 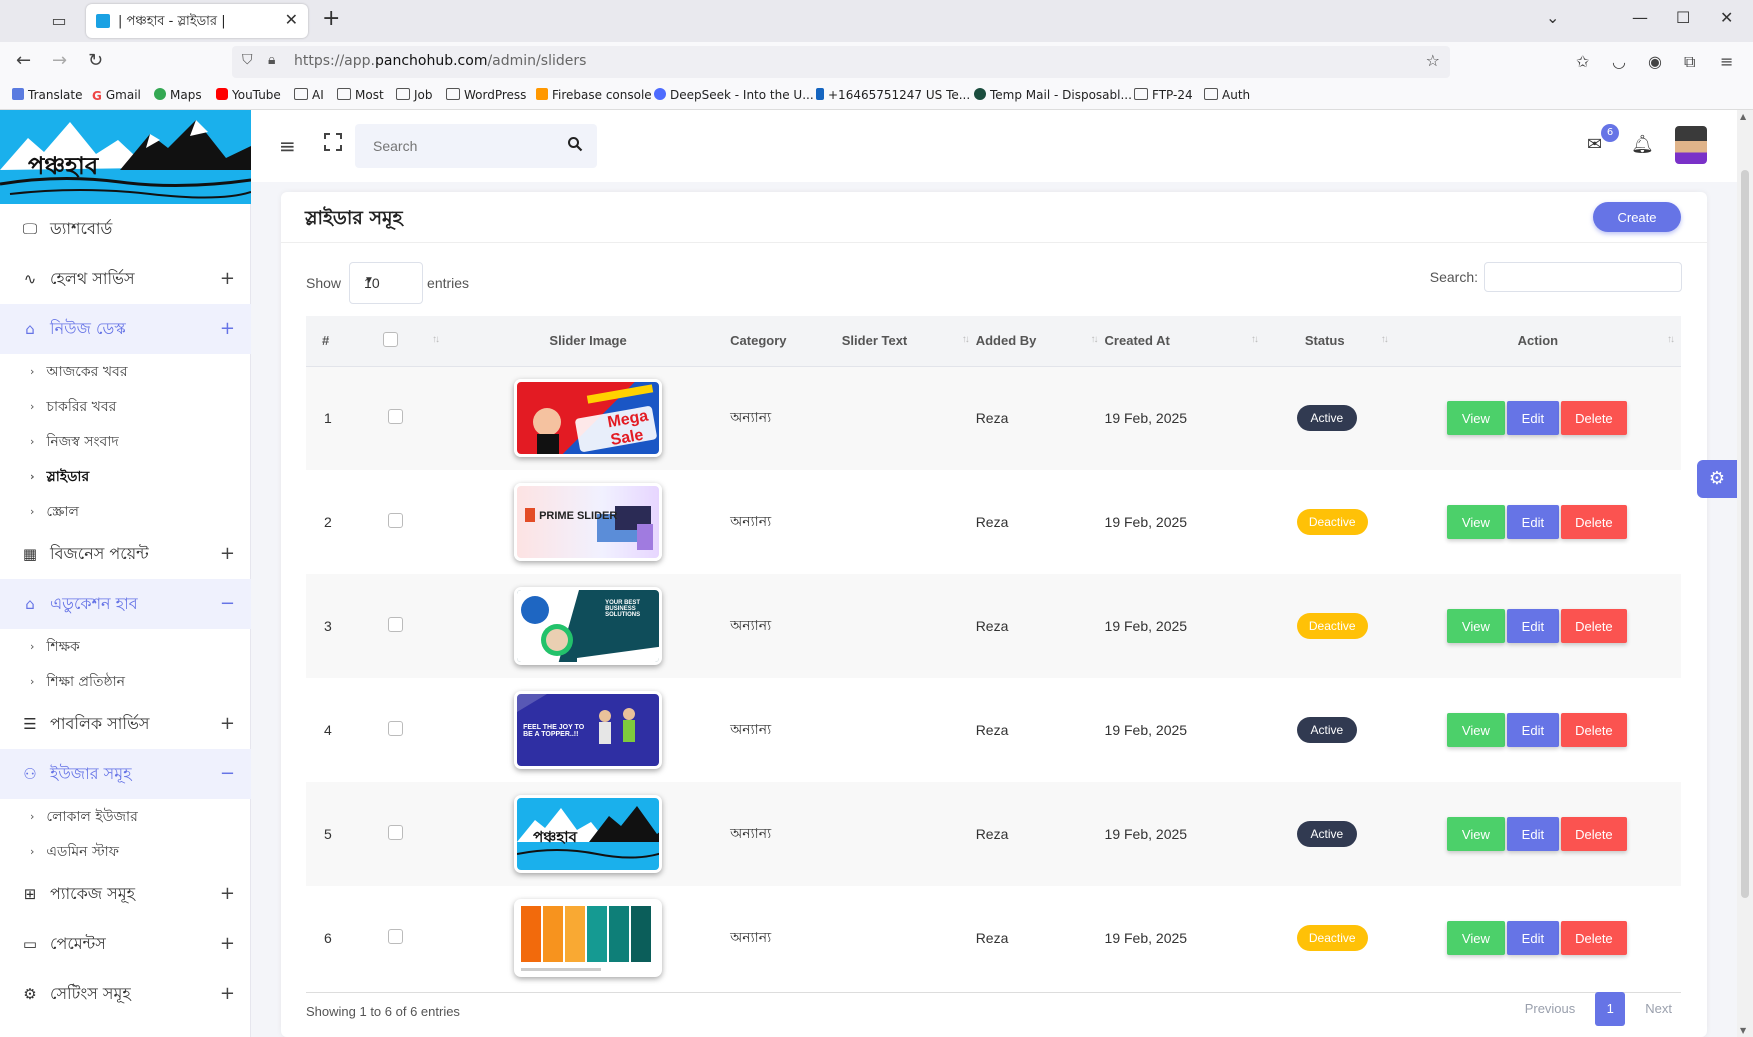 What do you see at coordinates (271, 60) in the screenshot?
I see `lock-icon: 🔒︎` at bounding box center [271, 60].